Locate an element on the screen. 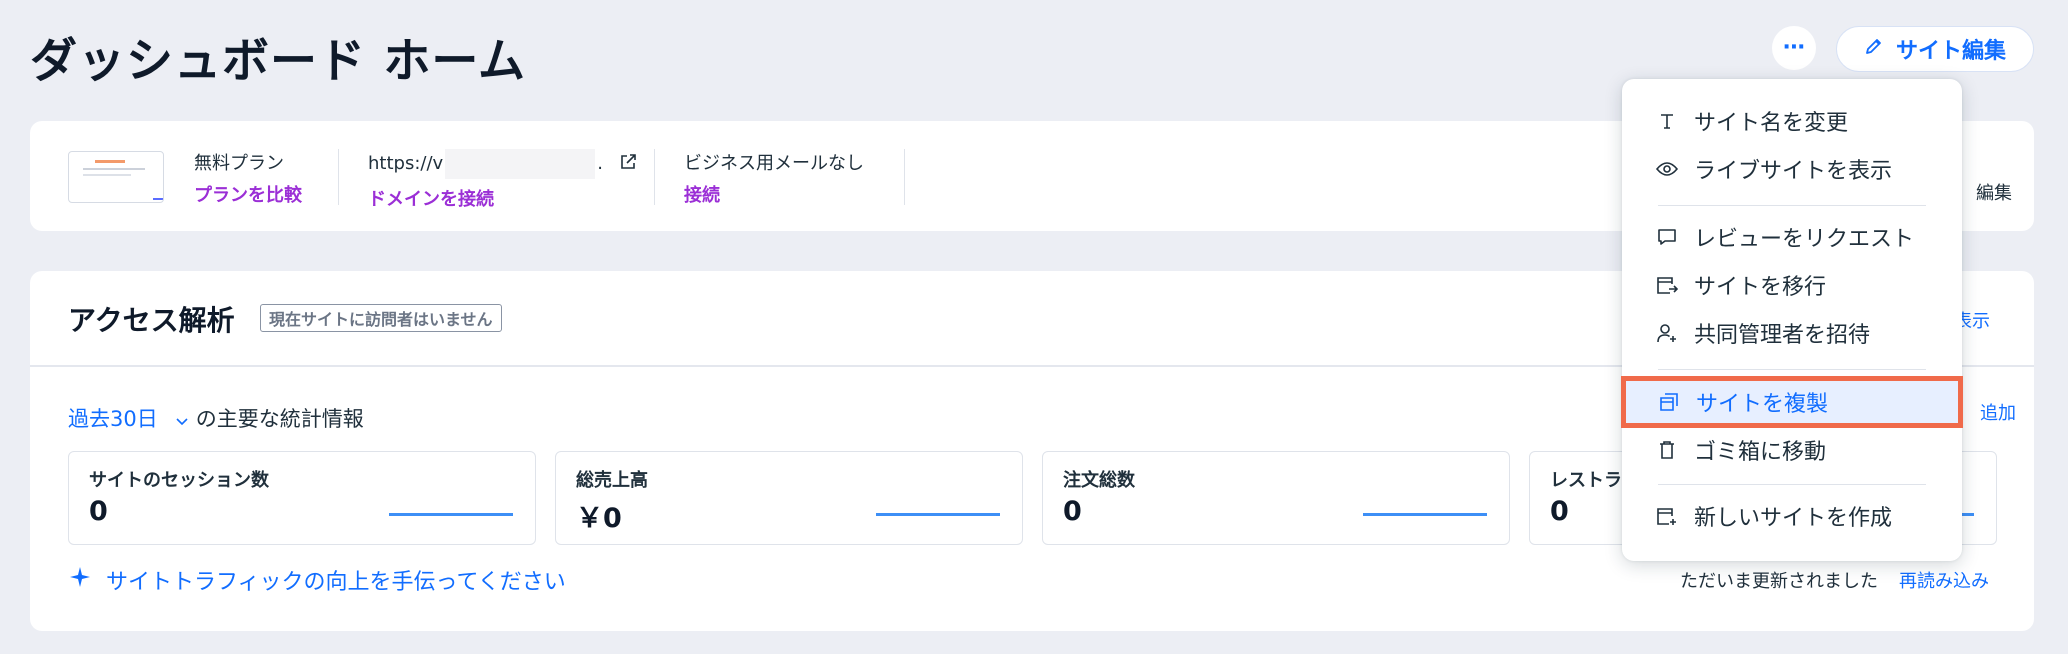 This screenshot has height=654, width=2068. email-section: ビジネス用メールなし 接続 is located at coordinates (774, 178).